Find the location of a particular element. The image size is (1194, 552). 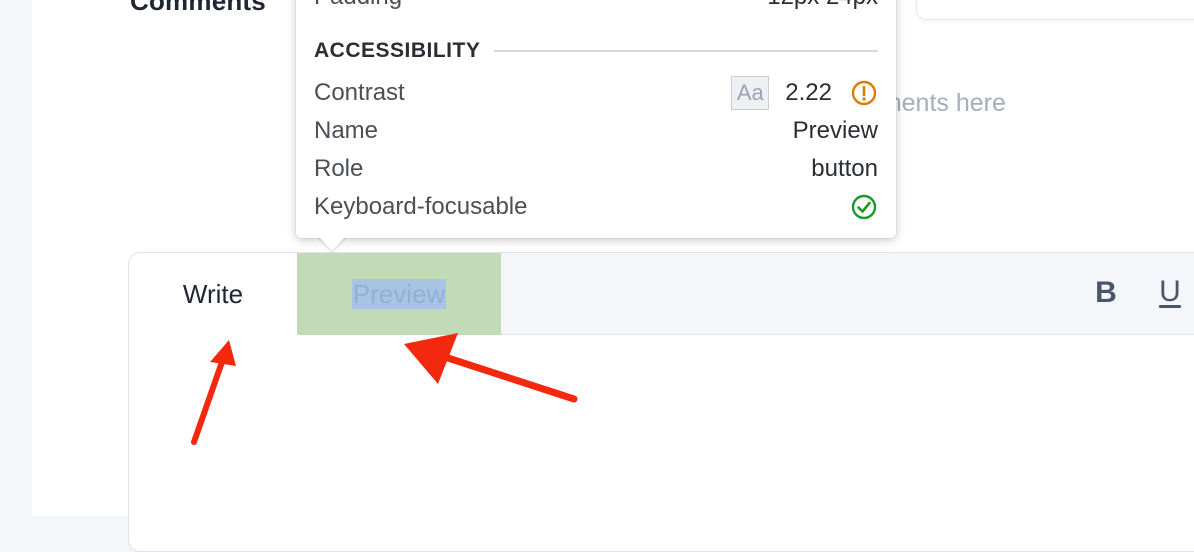

tab-preview: Preview is located at coordinates (399, 294).